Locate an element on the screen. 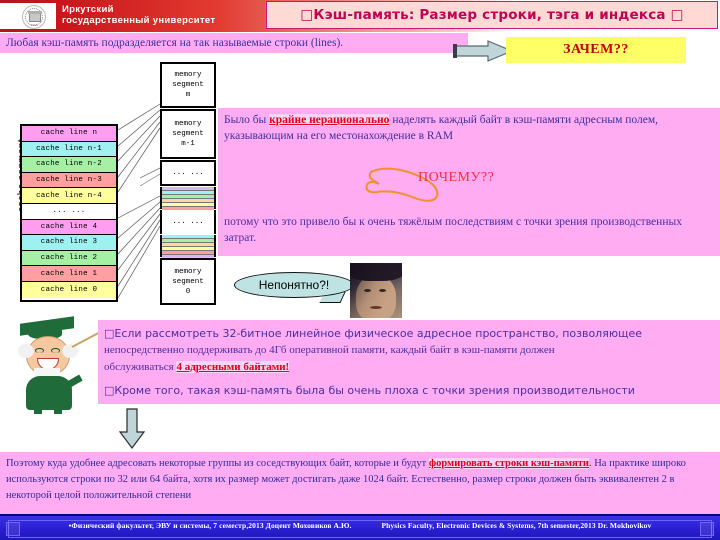 Image resolution: width=720 pixels, height=540 pixels. box3-line3-before: обслуживаться is located at coordinates (140, 367).